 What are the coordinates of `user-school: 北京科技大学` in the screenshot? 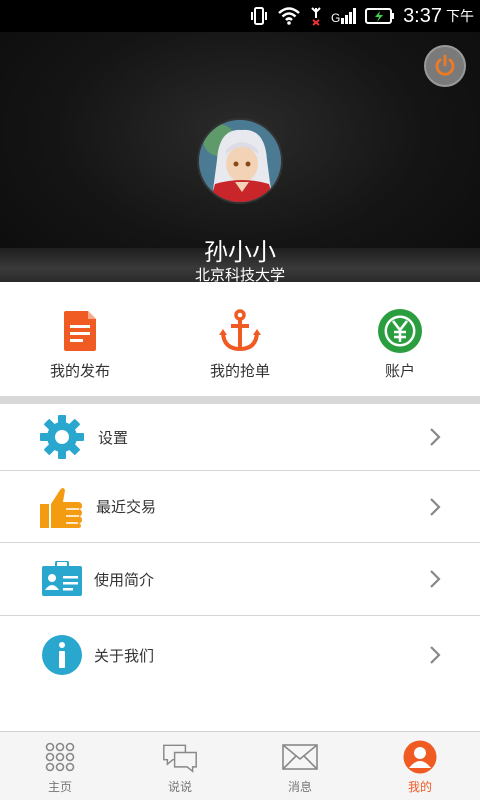 It's located at (239, 274).